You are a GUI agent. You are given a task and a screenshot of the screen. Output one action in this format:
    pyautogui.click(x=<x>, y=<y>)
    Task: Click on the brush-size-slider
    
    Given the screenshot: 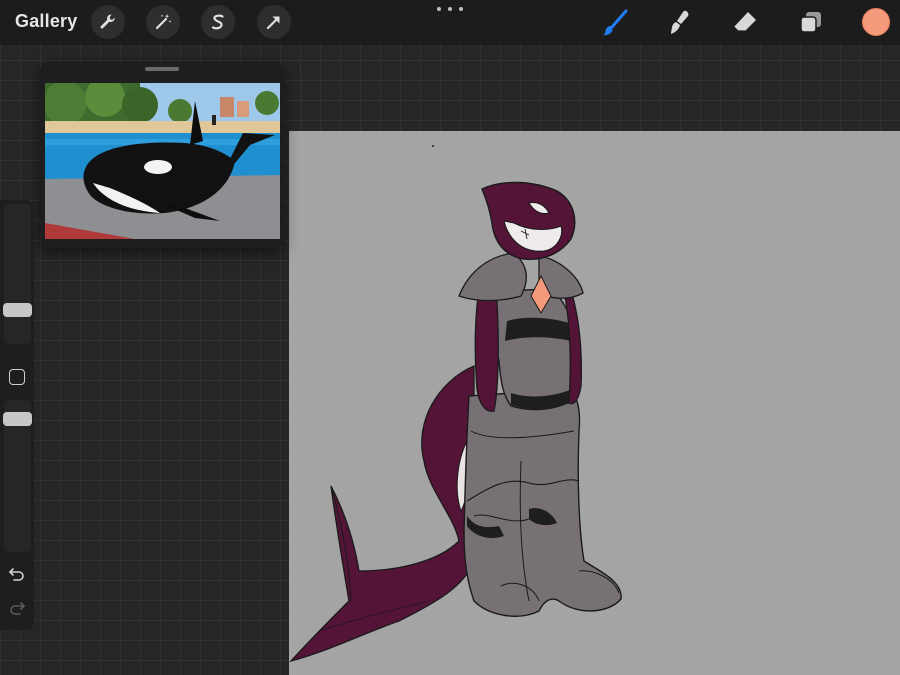 What is the action you would take?
    pyautogui.click(x=17, y=274)
    